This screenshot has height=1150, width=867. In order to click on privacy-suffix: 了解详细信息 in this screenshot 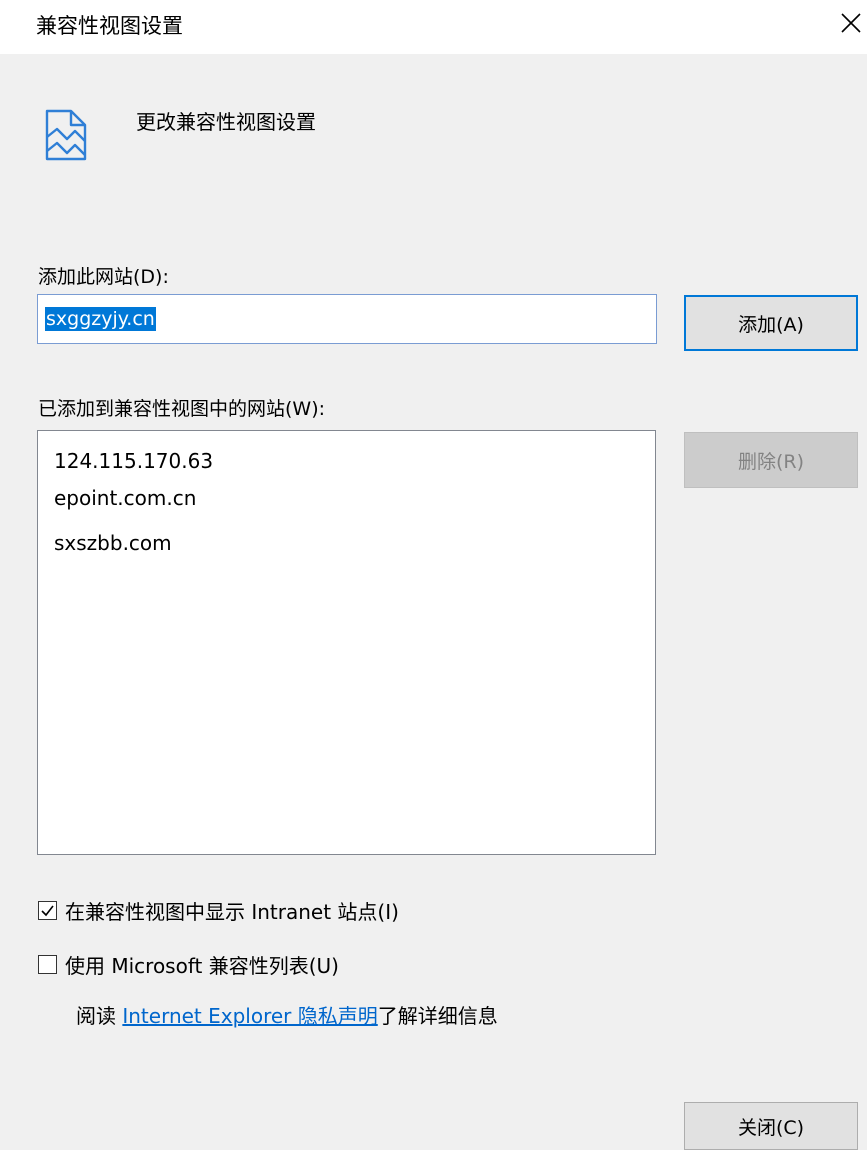, I will do `click(437, 1016)`.